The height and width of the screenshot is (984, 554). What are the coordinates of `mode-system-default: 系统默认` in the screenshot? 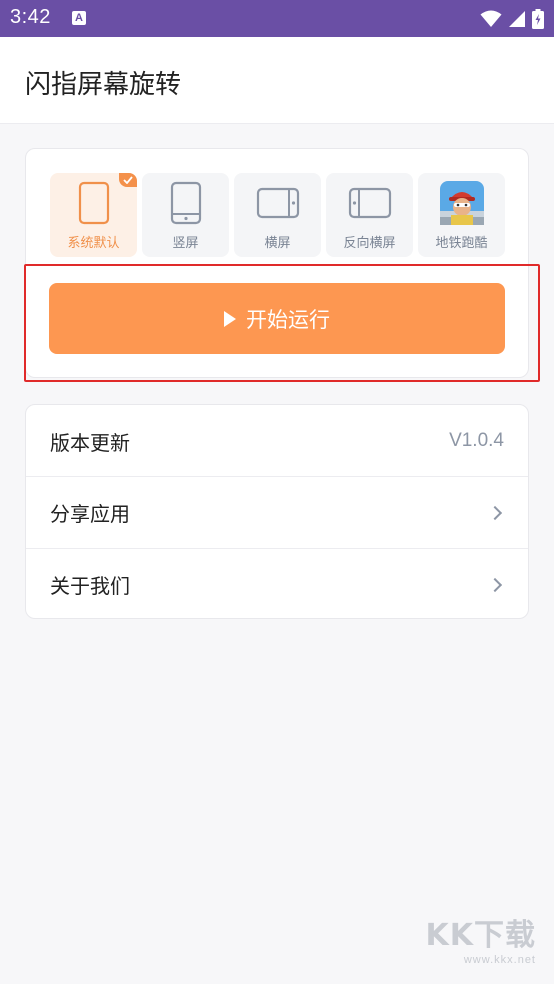 It's located at (93, 215).